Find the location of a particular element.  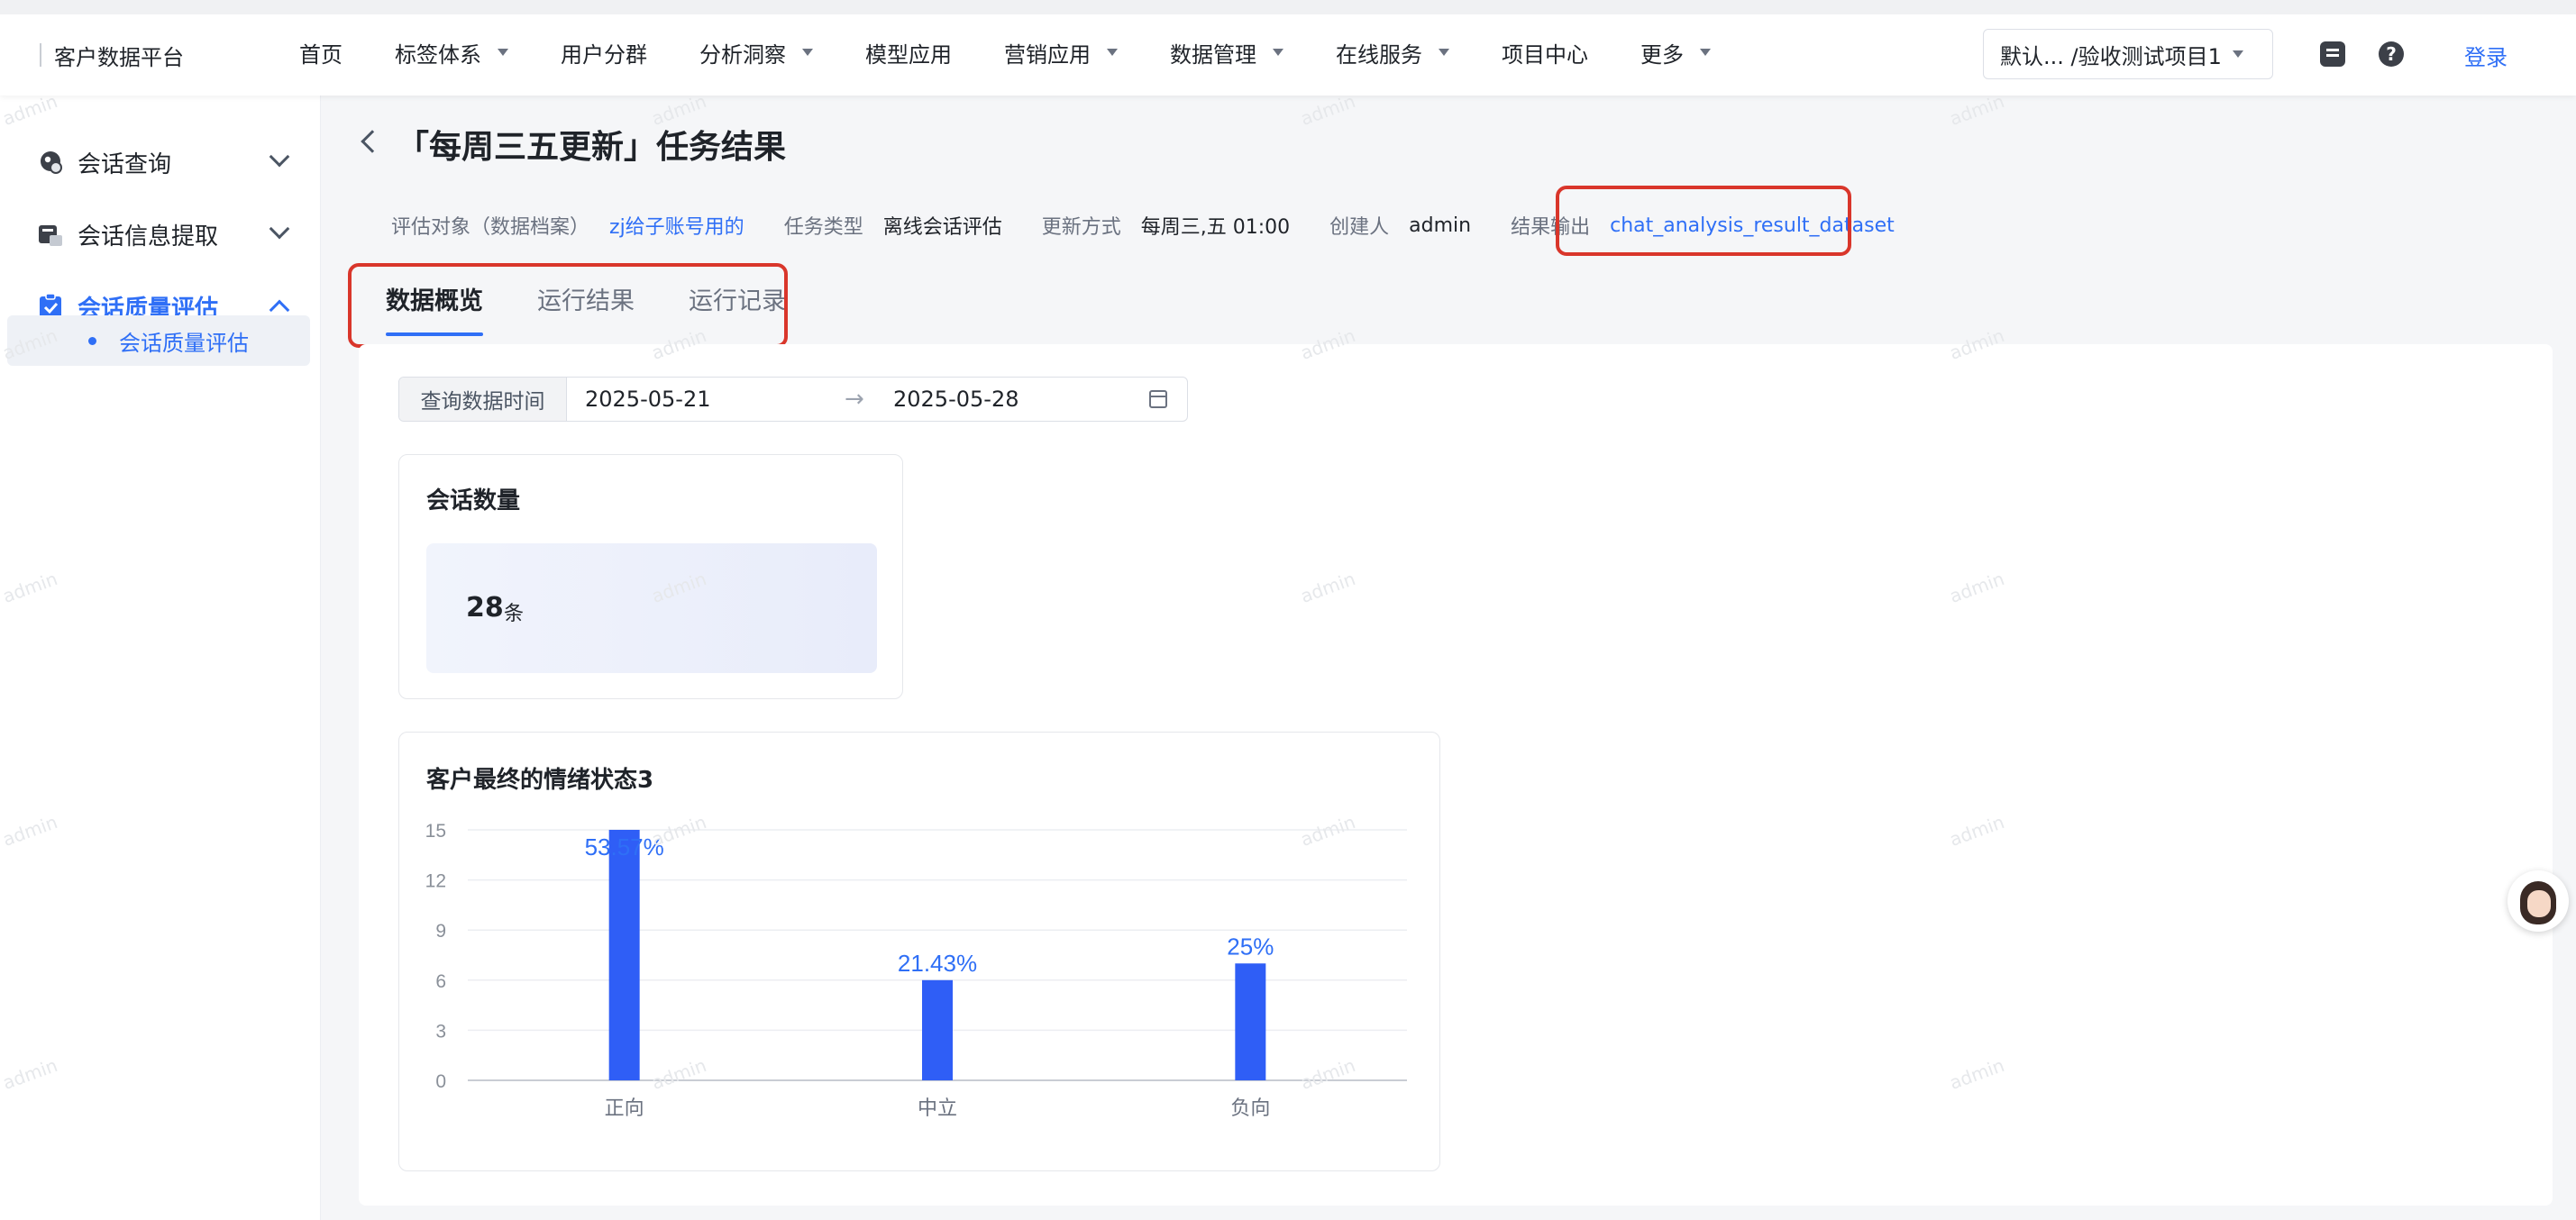

meta-target-key: 评估对象（数据档案） is located at coordinates (490, 227).